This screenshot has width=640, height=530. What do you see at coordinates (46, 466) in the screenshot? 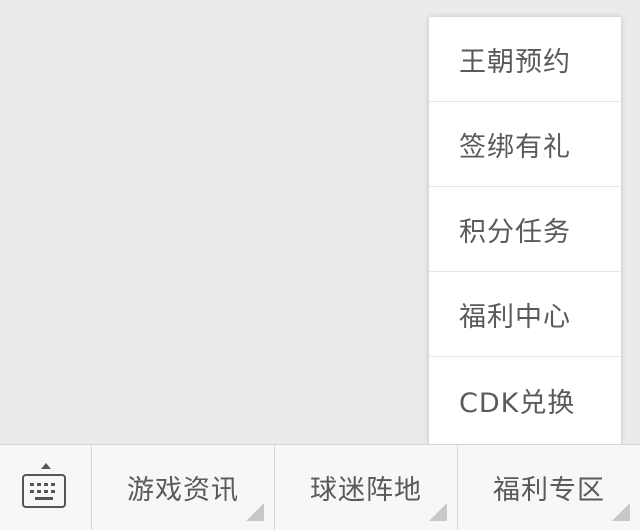
I see `chevron-up-icon` at bounding box center [46, 466].